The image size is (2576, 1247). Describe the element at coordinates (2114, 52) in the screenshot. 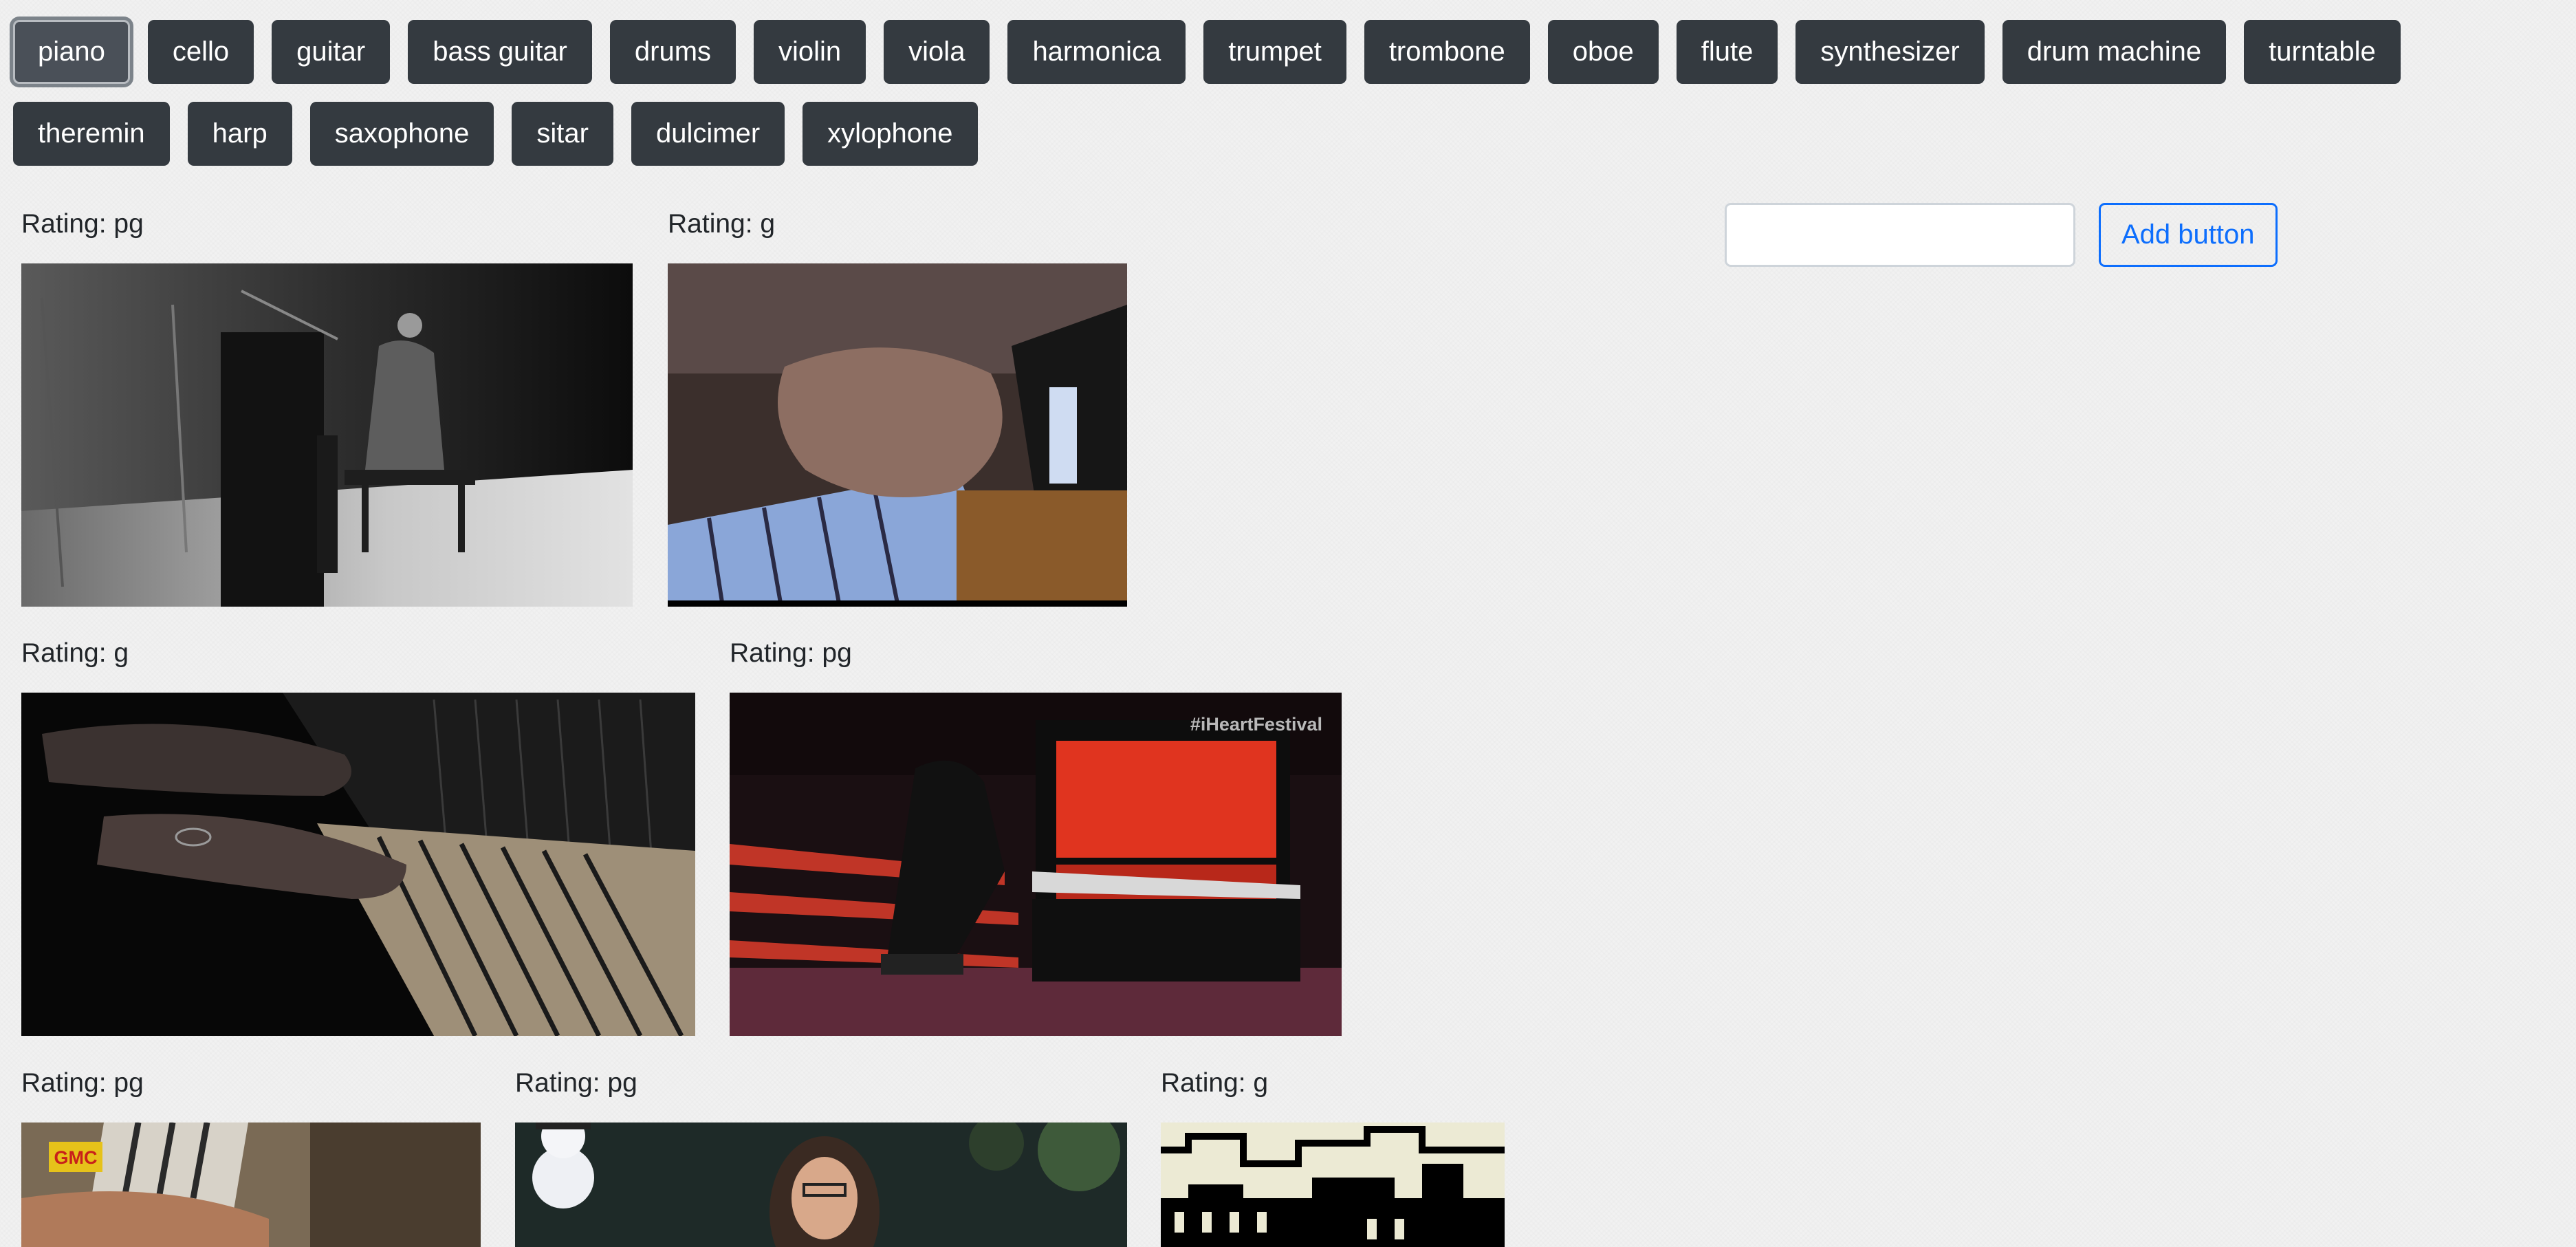

I see `topic-button-drum-machine: drum machine` at that location.